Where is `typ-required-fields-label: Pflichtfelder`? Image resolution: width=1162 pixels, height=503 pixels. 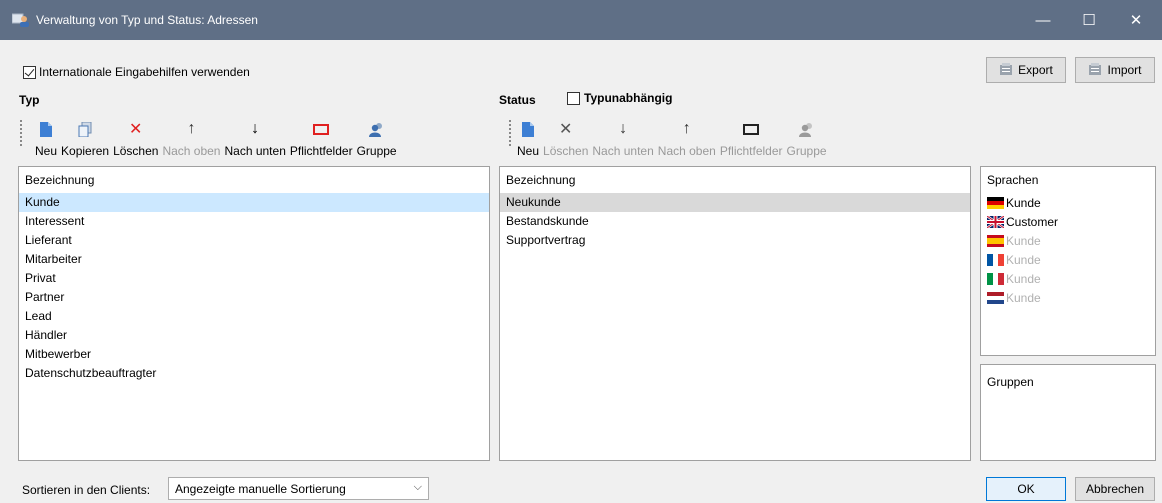 typ-required-fields-label: Pflichtfelder is located at coordinates (321, 151).